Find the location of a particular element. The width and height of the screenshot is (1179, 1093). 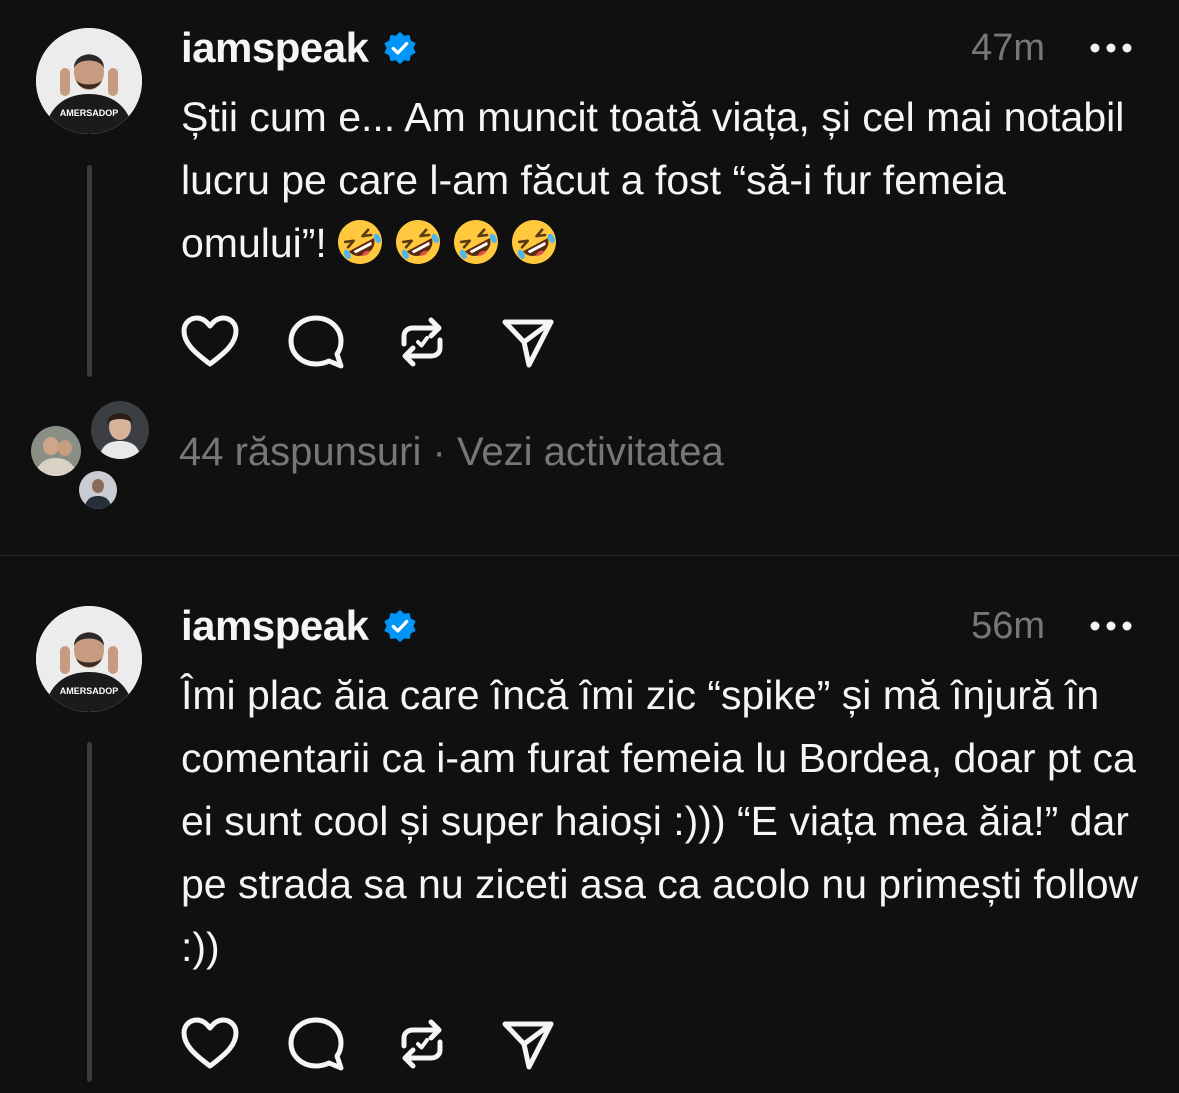

post-time: 56m is located at coordinates (1008, 626).